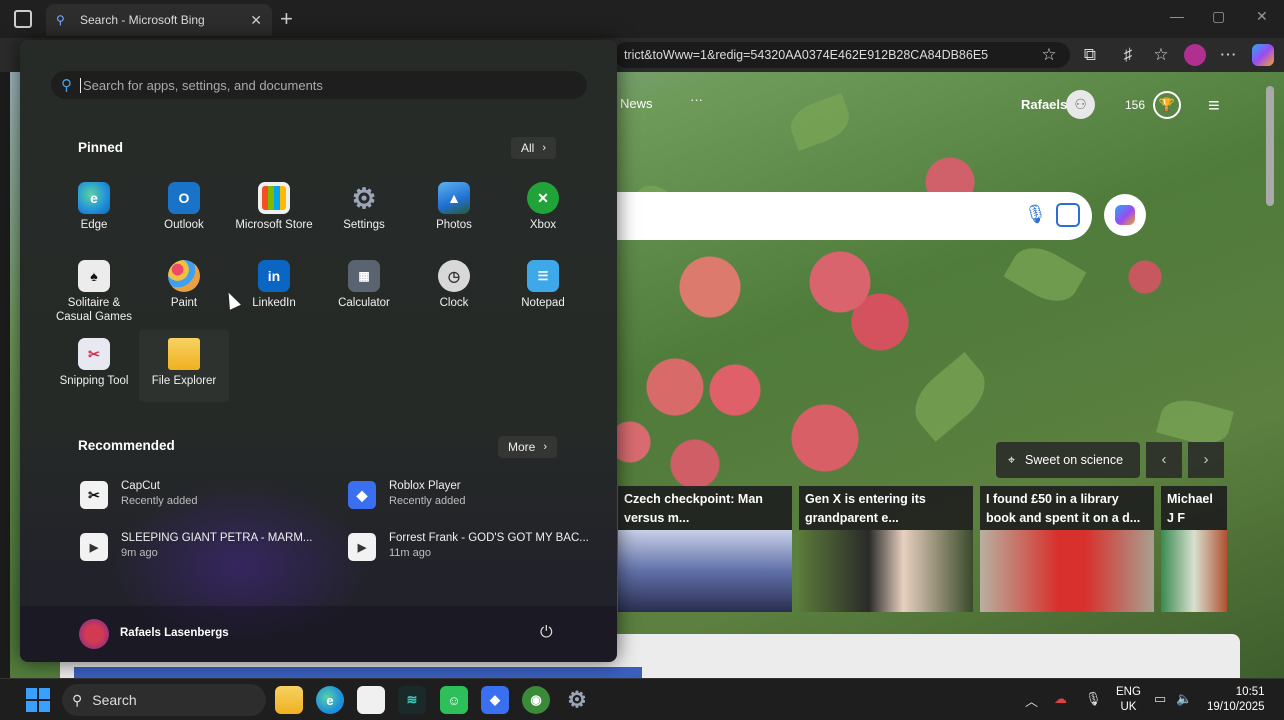 The width and height of the screenshot is (1284, 720). I want to click on language-indicator: ENG UK, so click(1128, 700).